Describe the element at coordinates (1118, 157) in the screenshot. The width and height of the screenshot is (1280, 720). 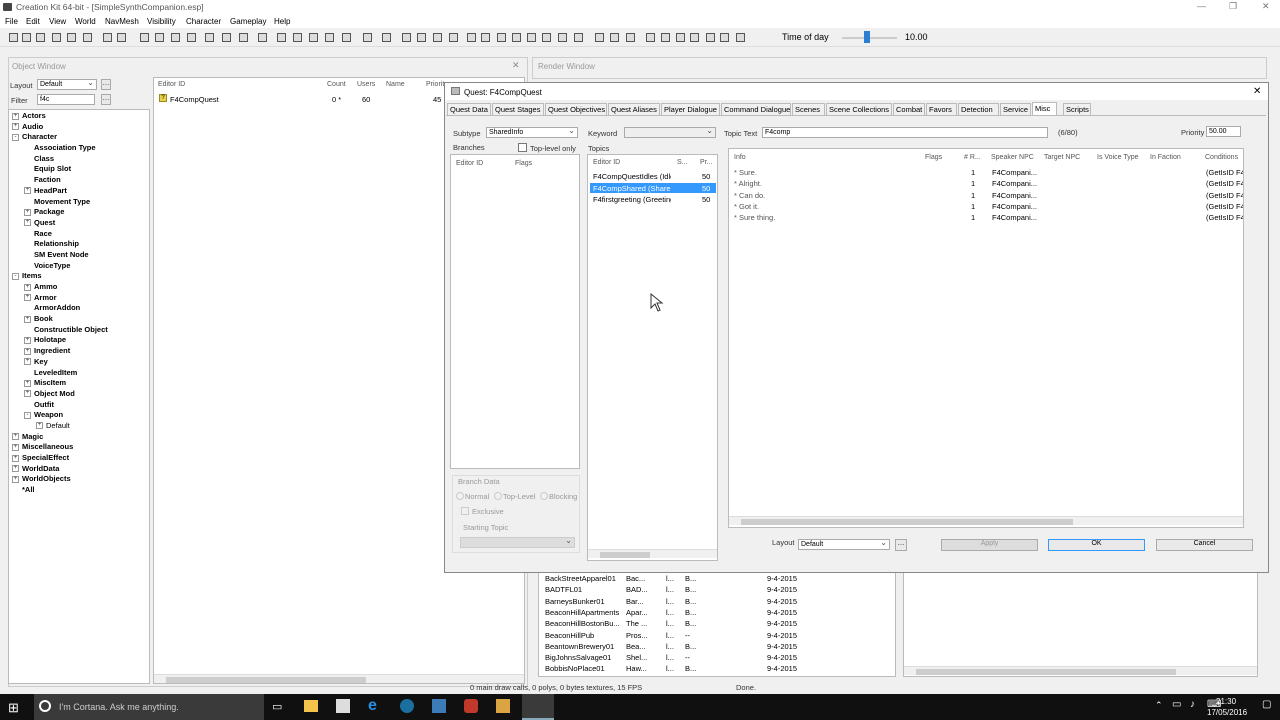
I see `info-col-is-voice-type: Is Voice Type` at that location.